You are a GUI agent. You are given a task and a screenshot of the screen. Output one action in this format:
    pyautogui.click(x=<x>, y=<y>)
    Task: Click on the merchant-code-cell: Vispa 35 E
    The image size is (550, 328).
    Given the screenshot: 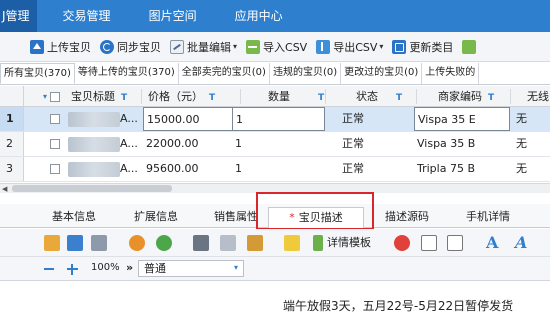 What is the action you would take?
    pyautogui.click(x=462, y=119)
    